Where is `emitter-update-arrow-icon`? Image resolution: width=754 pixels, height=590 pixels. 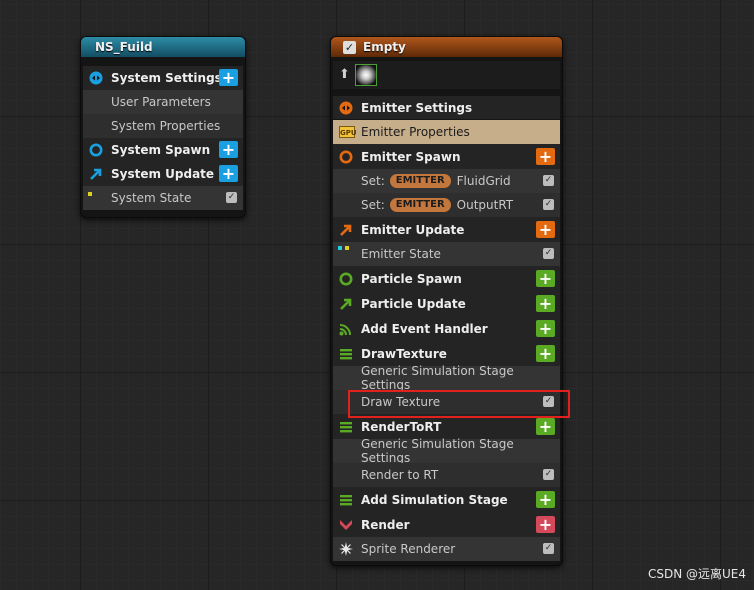
emitter-update-arrow-icon is located at coordinates (346, 230).